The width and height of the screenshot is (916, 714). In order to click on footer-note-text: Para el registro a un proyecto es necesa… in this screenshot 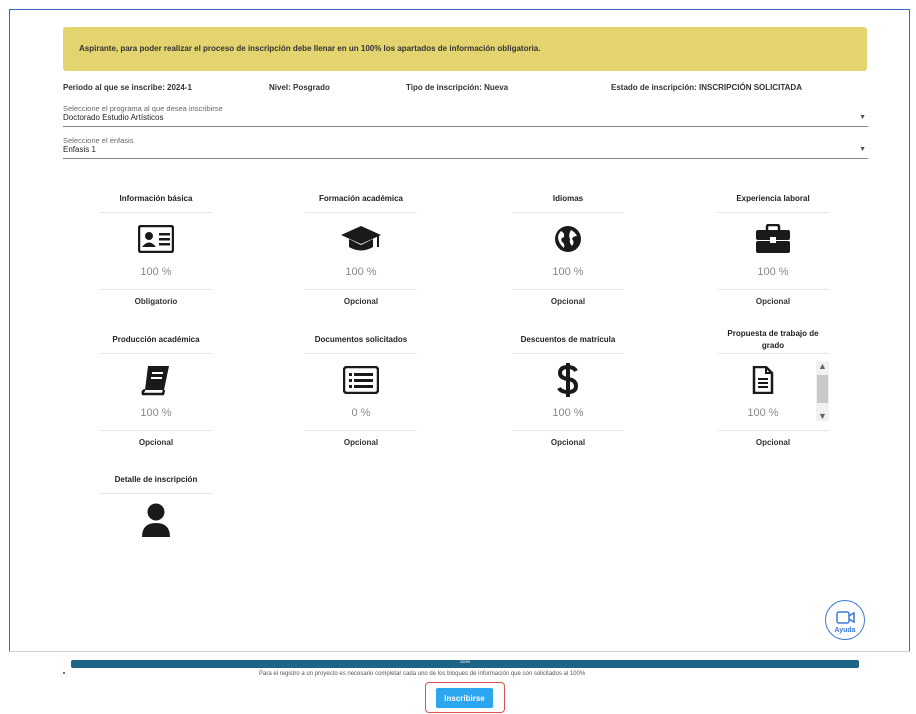, I will do `click(422, 674)`.